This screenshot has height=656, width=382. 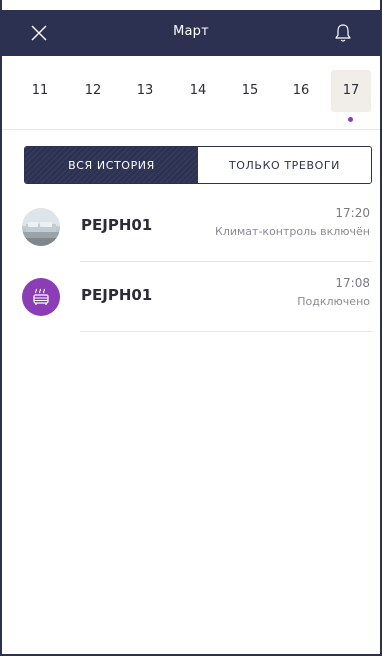 I want to click on history-filter-tabs: ВСЯ ИСТОРИЯ ТОЛЬКО ТРЕВОГИ, so click(x=198, y=165).